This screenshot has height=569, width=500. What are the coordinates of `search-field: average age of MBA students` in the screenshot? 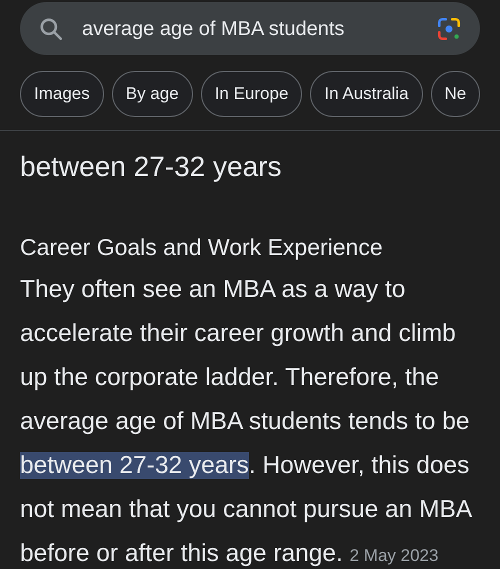 It's located at (250, 28).